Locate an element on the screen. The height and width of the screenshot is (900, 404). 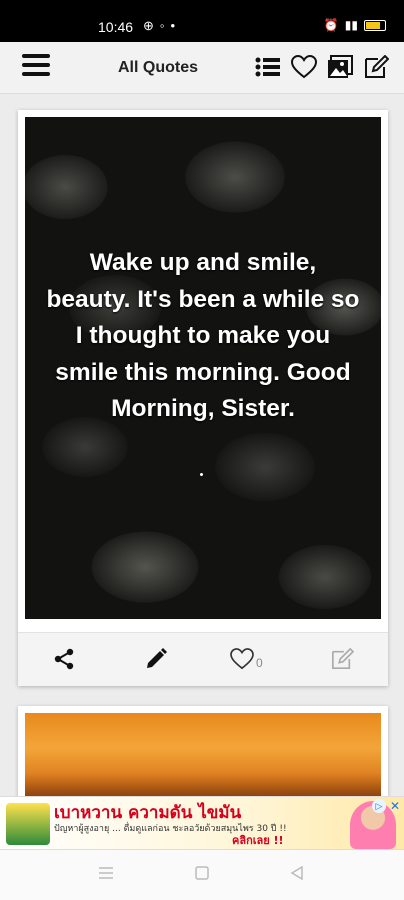
ad-product-image is located at coordinates (28, 824).